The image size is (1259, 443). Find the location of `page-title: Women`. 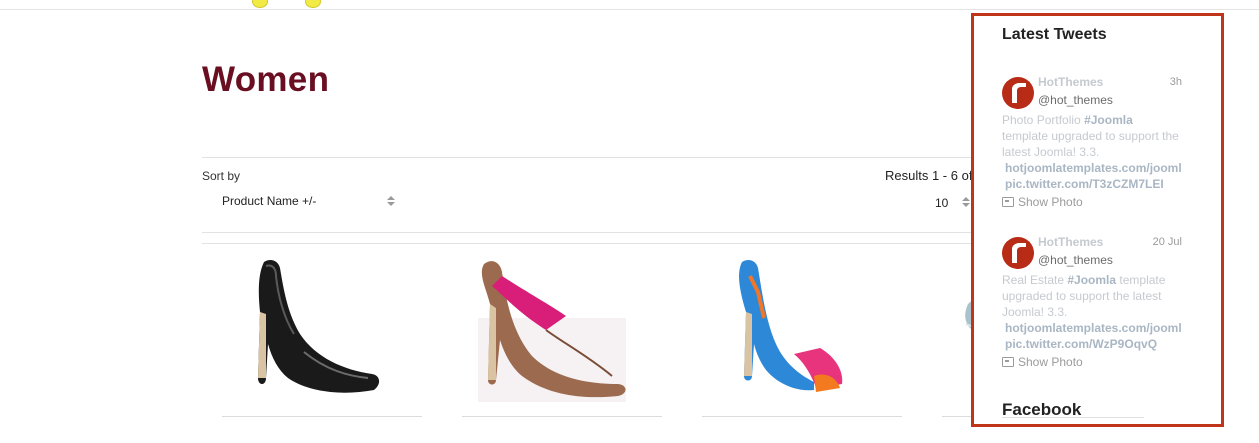

page-title: Women is located at coordinates (266, 79).